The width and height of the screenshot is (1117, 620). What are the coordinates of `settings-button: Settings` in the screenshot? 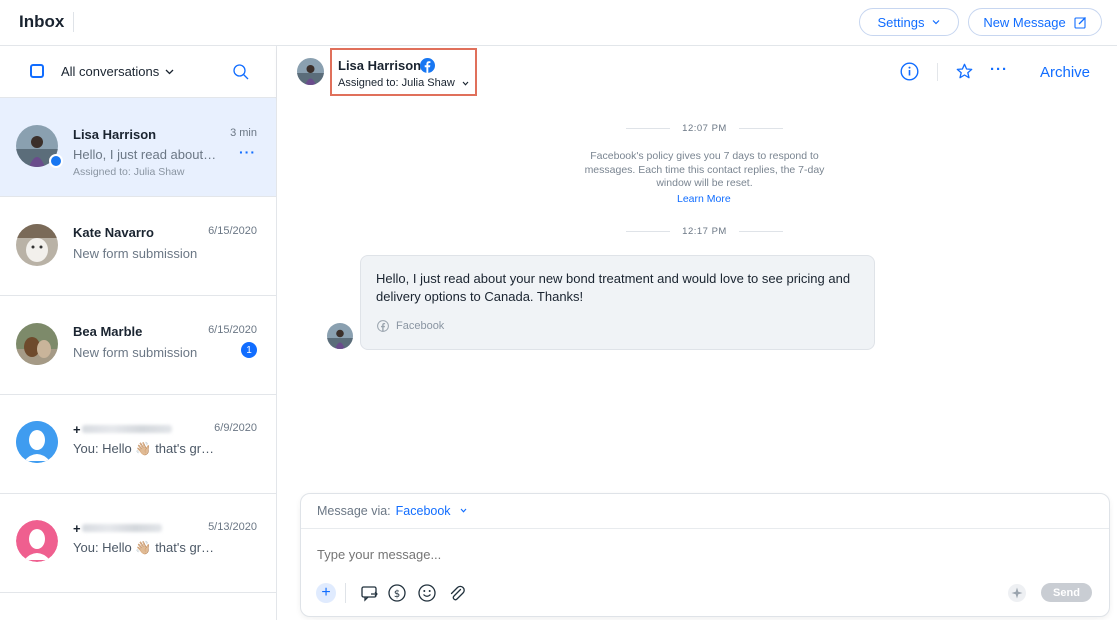 It's located at (909, 22).